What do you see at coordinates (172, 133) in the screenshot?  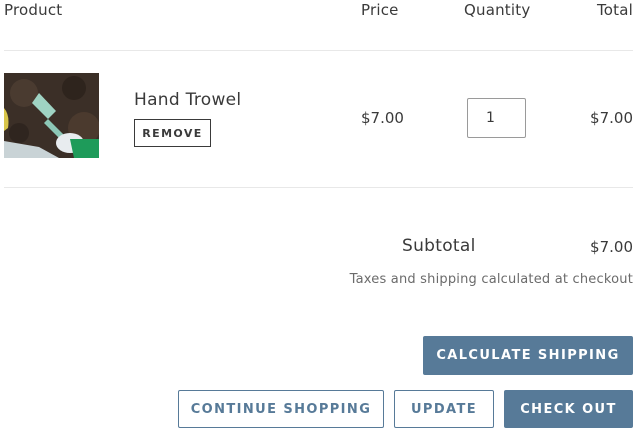 I see `remove-button: REMOVE` at bounding box center [172, 133].